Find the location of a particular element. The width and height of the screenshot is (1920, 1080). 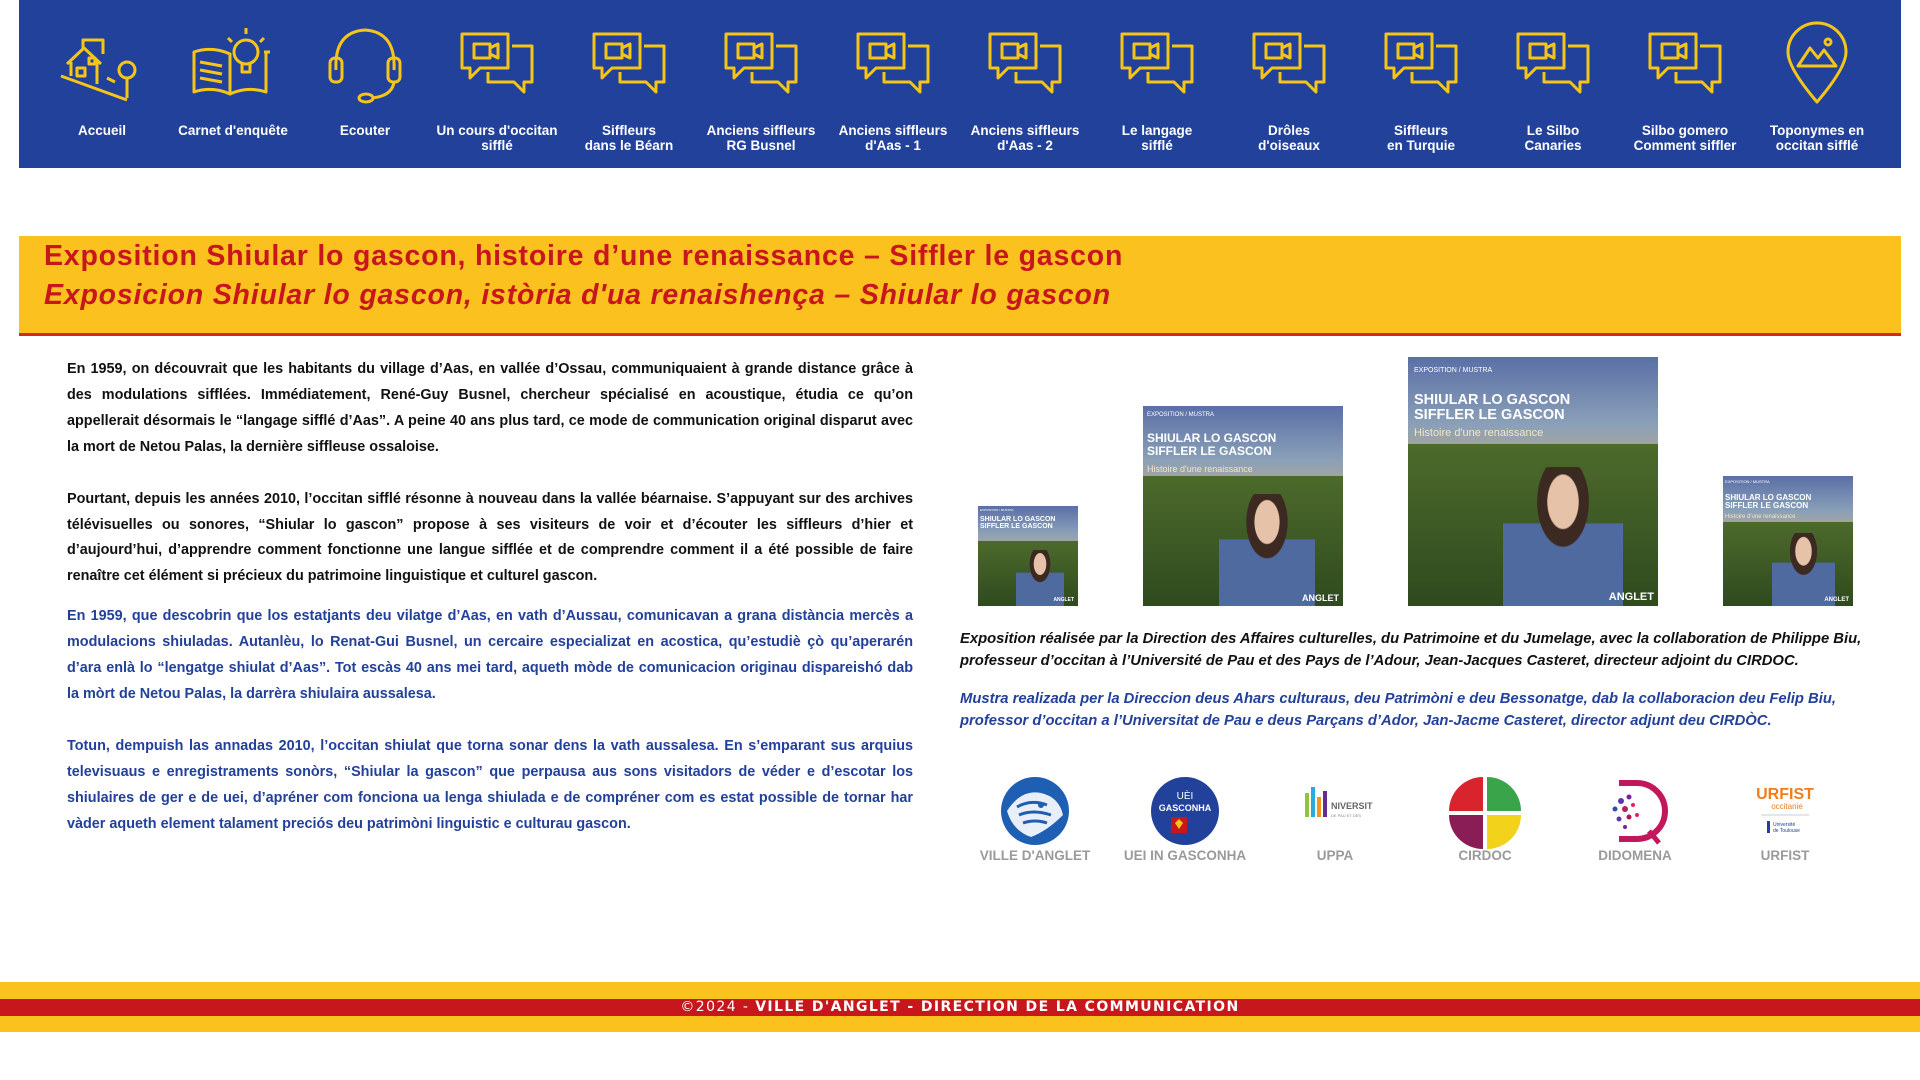

svg-text: URFIST is located at coordinates (1785, 794).